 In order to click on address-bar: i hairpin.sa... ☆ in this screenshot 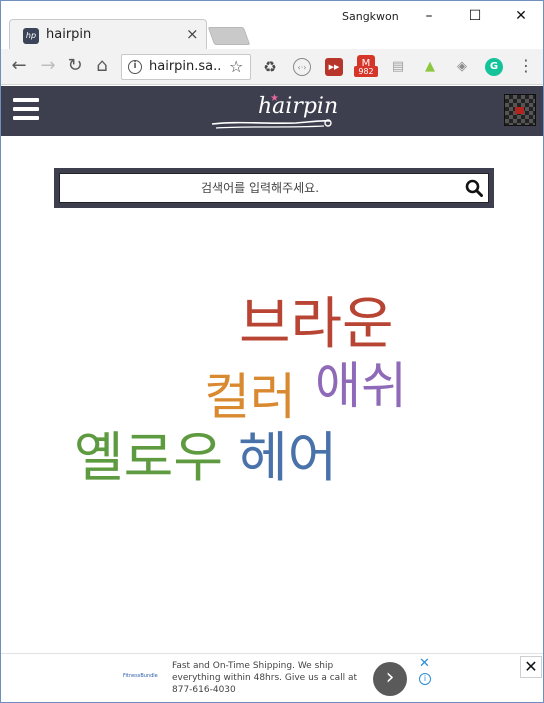, I will do `click(186, 67)`.